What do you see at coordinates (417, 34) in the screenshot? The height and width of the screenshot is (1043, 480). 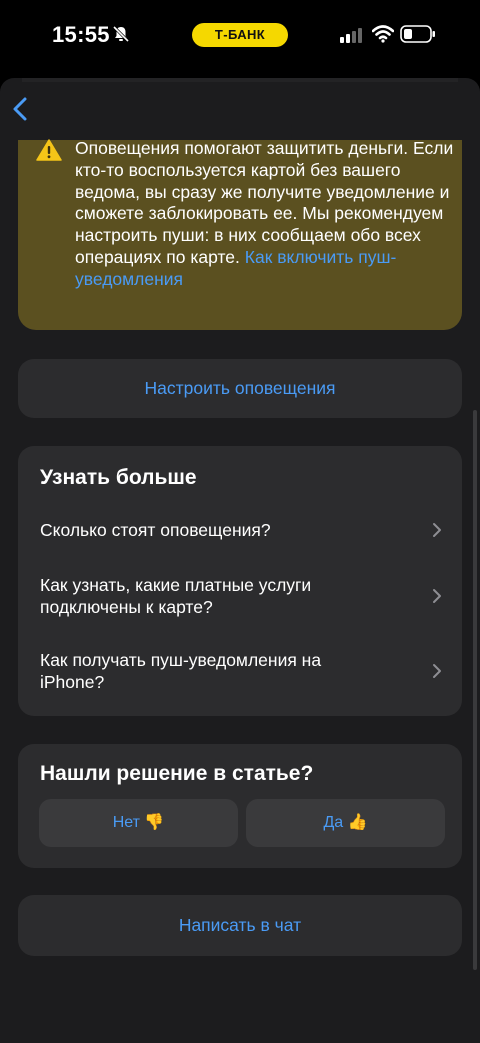 I see `battery-icon` at bounding box center [417, 34].